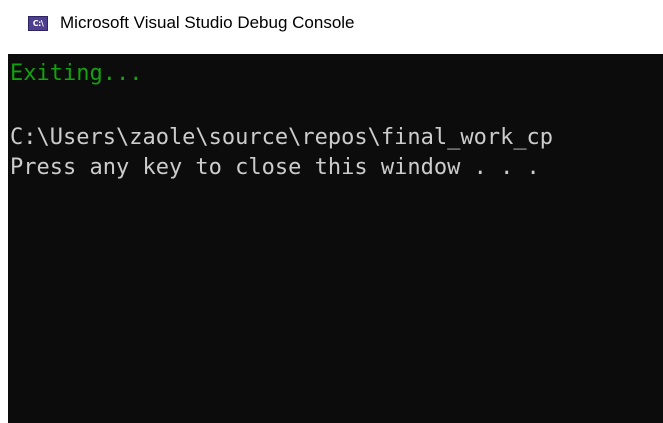 The width and height of the screenshot is (663, 423). What do you see at coordinates (275, 167) in the screenshot?
I see `console-line-4: Press any key to close this window . . .` at bounding box center [275, 167].